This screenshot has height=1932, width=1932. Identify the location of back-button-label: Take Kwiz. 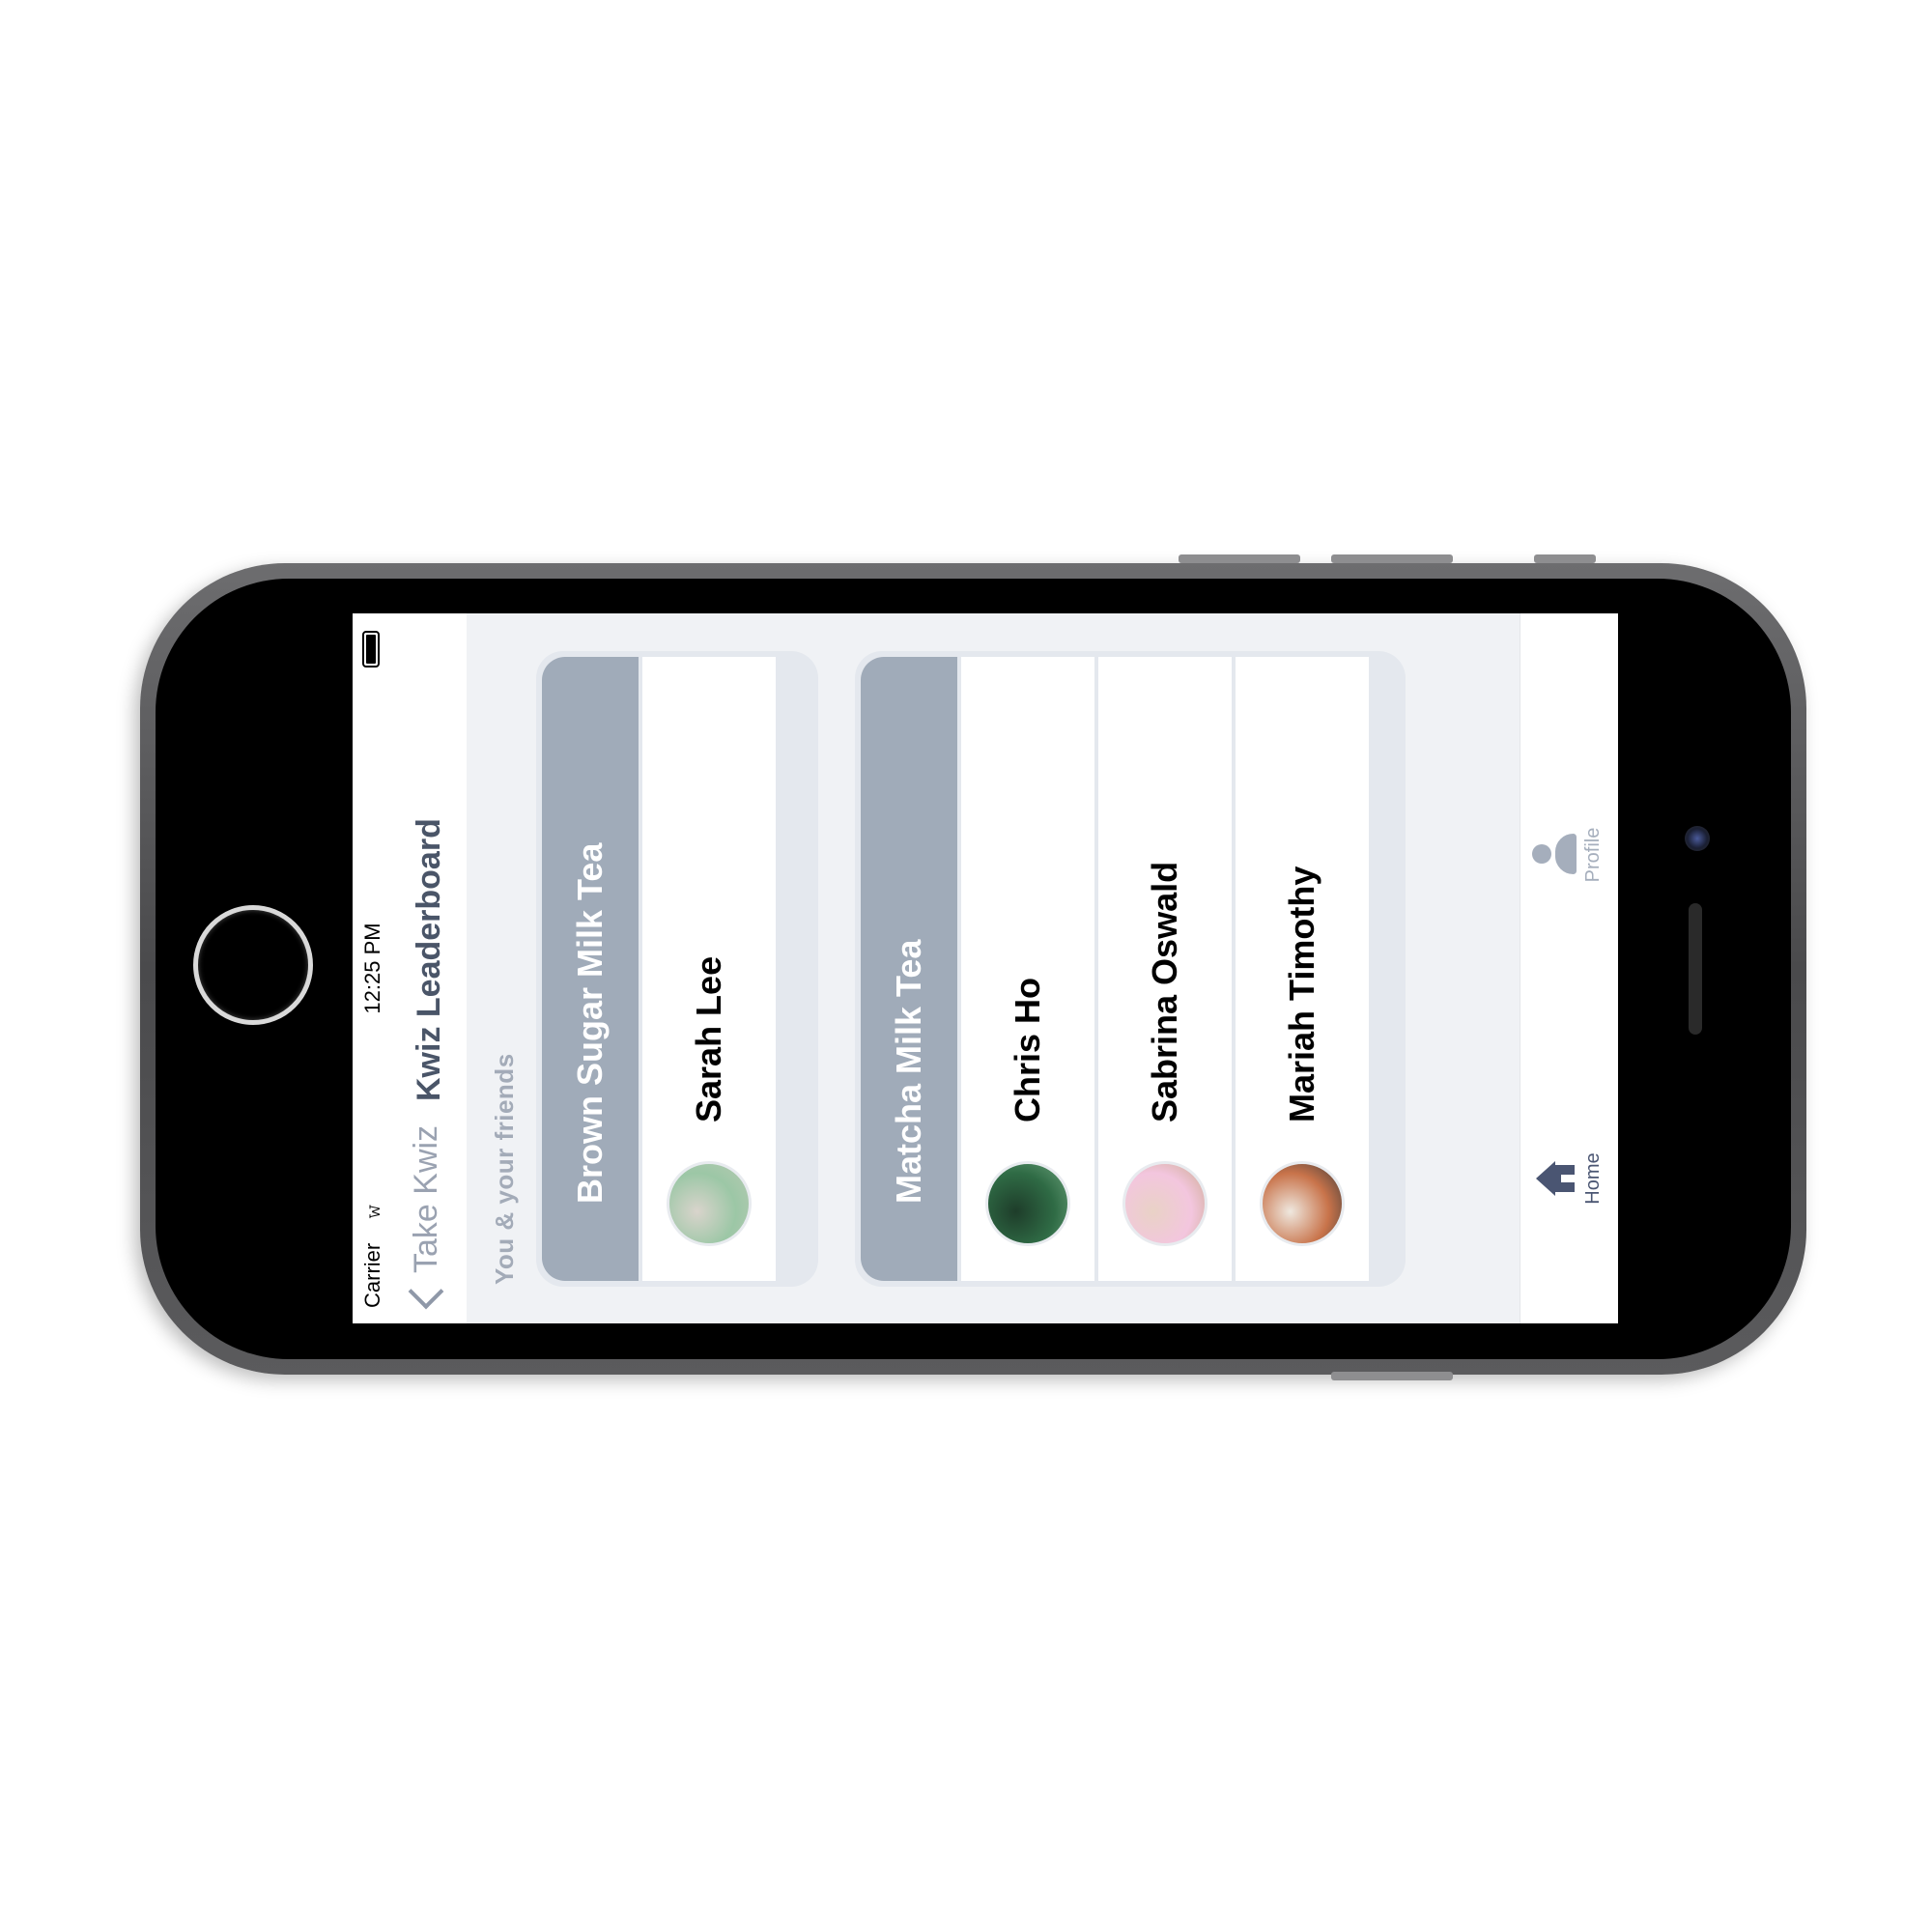
(425, 1198).